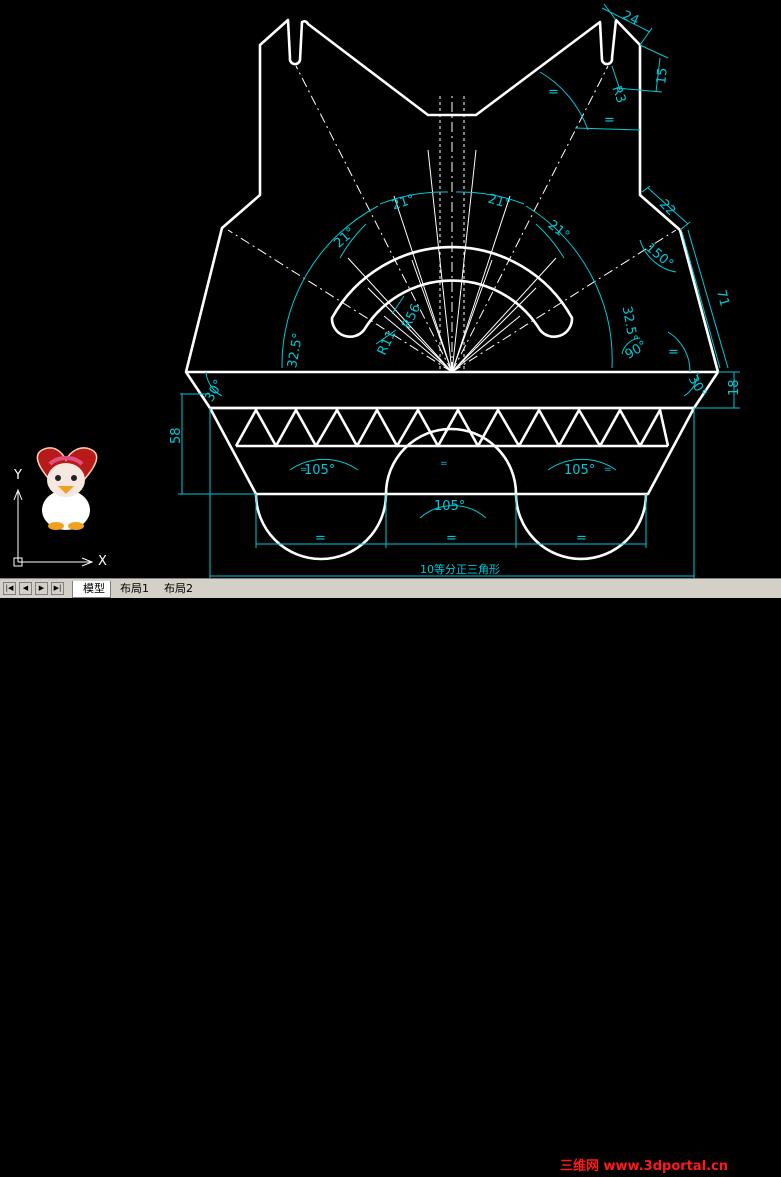 The width and height of the screenshot is (781, 1177). What do you see at coordinates (618, 94) in the screenshot?
I see `dim-slot-radius: R3` at bounding box center [618, 94].